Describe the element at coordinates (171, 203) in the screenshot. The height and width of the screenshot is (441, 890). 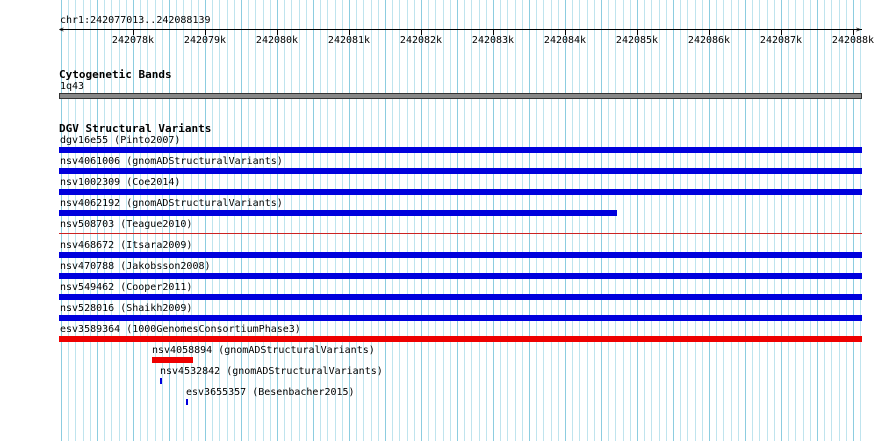
I see `feature-label: nsv4062192 (gnomADStructuralVariants)` at that location.